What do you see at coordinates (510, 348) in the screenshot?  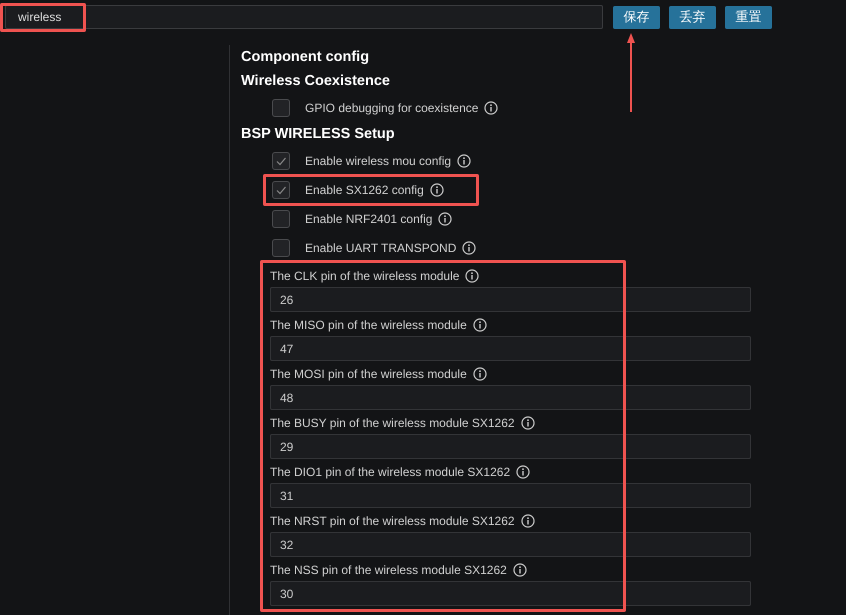 I see `input-field: 47` at bounding box center [510, 348].